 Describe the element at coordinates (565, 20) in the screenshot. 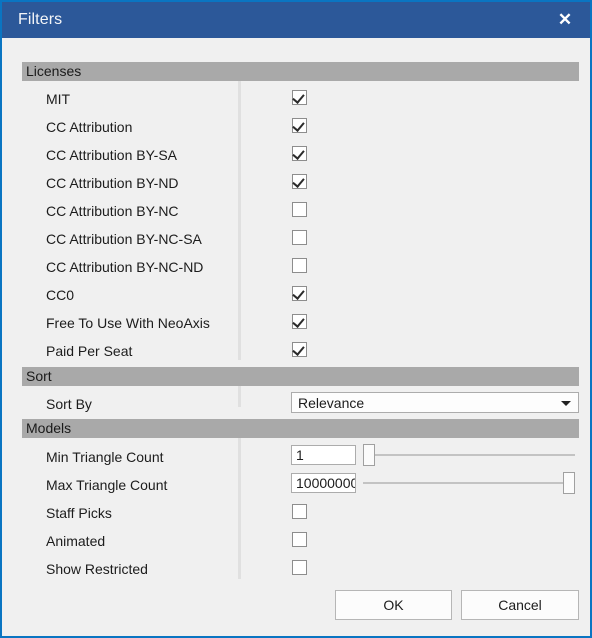

I see `close-icon: ✕` at that location.